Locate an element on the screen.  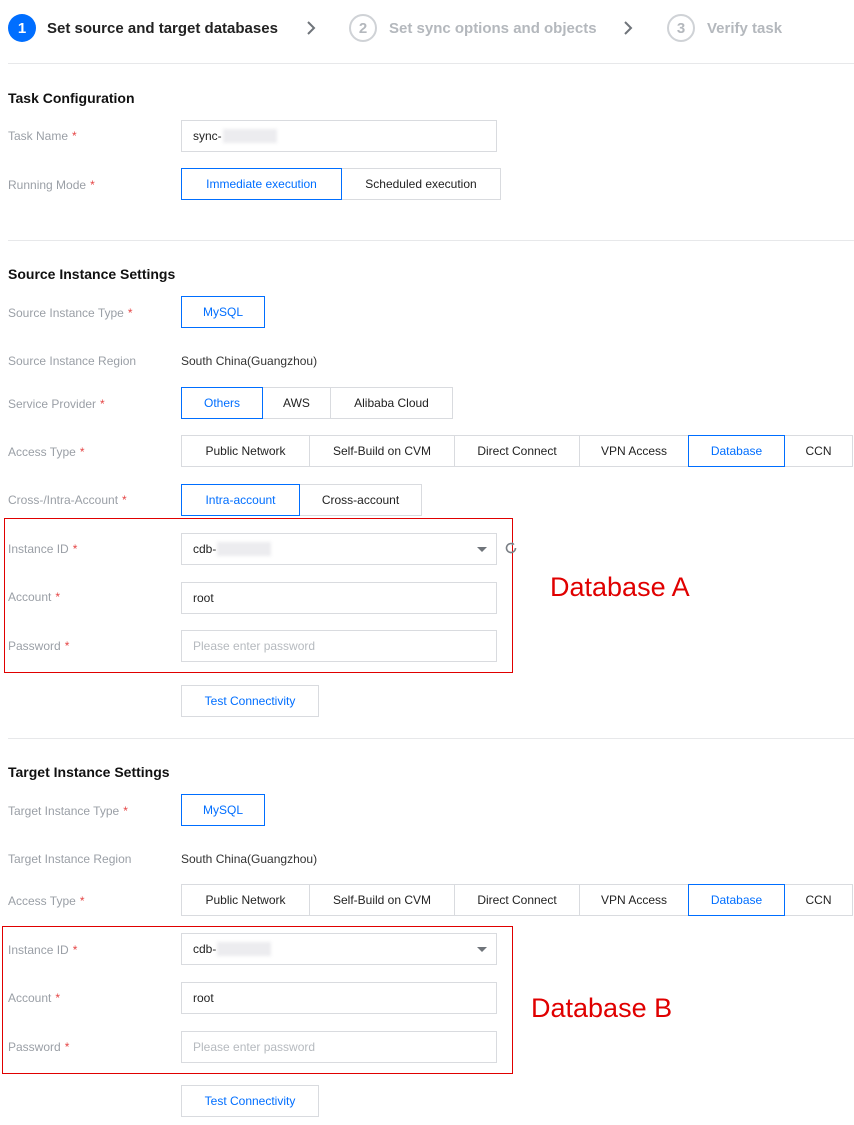
target-account-label: Account * is located at coordinates (34, 998).